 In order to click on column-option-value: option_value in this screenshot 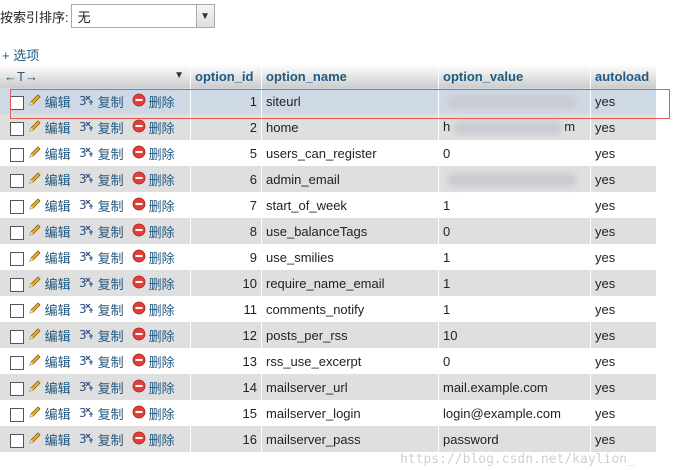, I will do `click(514, 76)`.